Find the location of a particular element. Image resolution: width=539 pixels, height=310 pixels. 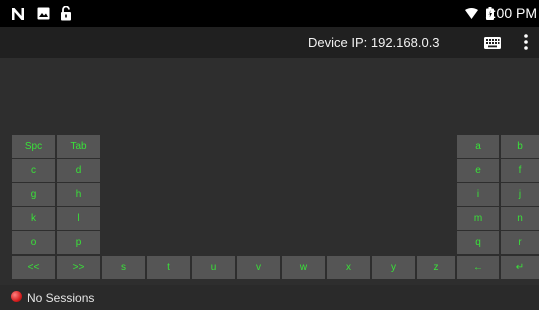

key-y: y is located at coordinates (393, 267).